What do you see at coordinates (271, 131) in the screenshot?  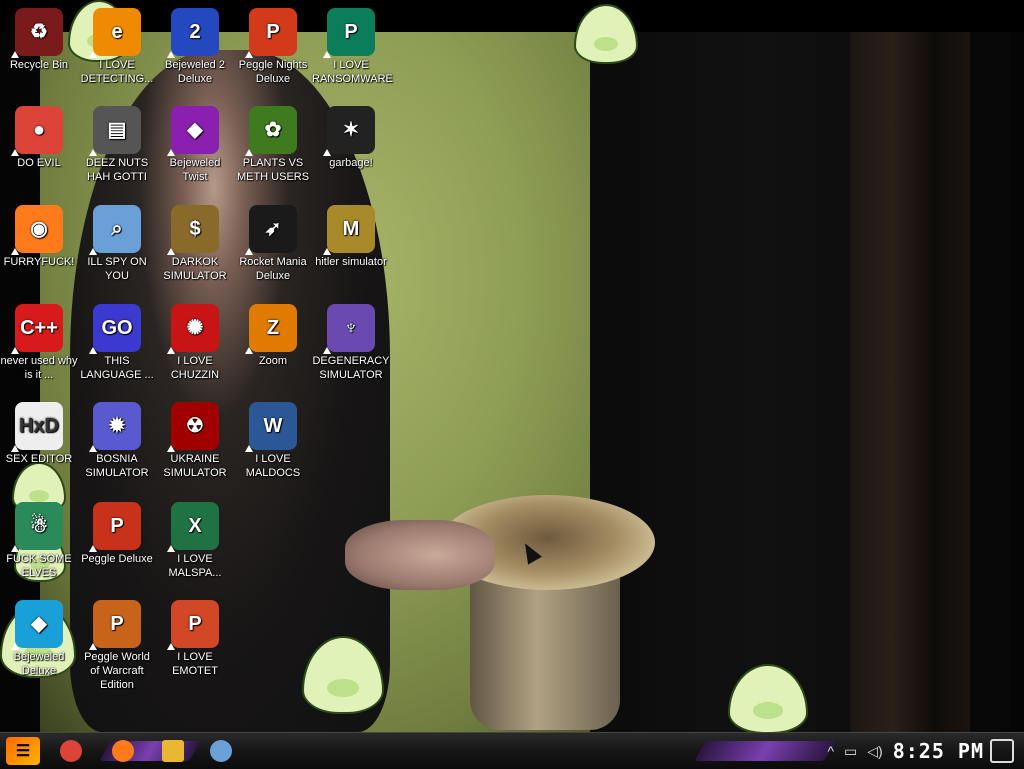 I see `plants-vs-meth-users-icon: ✿` at bounding box center [271, 131].